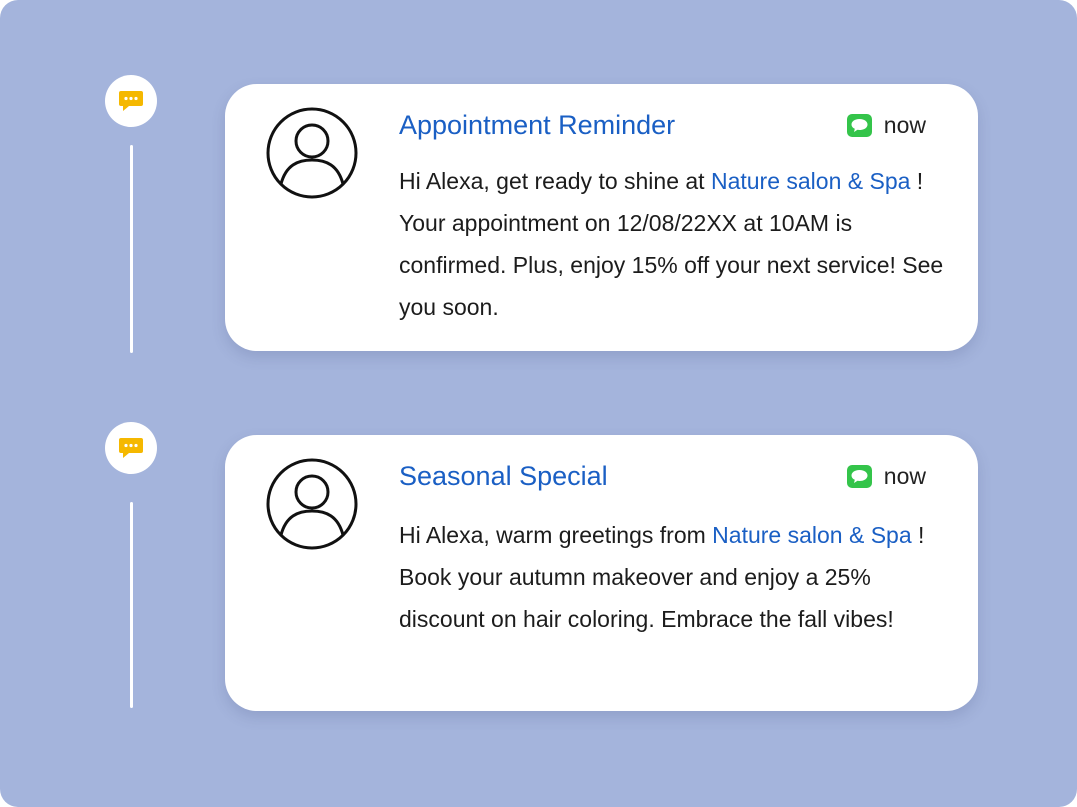 The height and width of the screenshot is (807, 1077). Describe the element at coordinates (555, 181) in the screenshot. I see `message-greeting: Hi Alexa, get ready to shine at` at that location.